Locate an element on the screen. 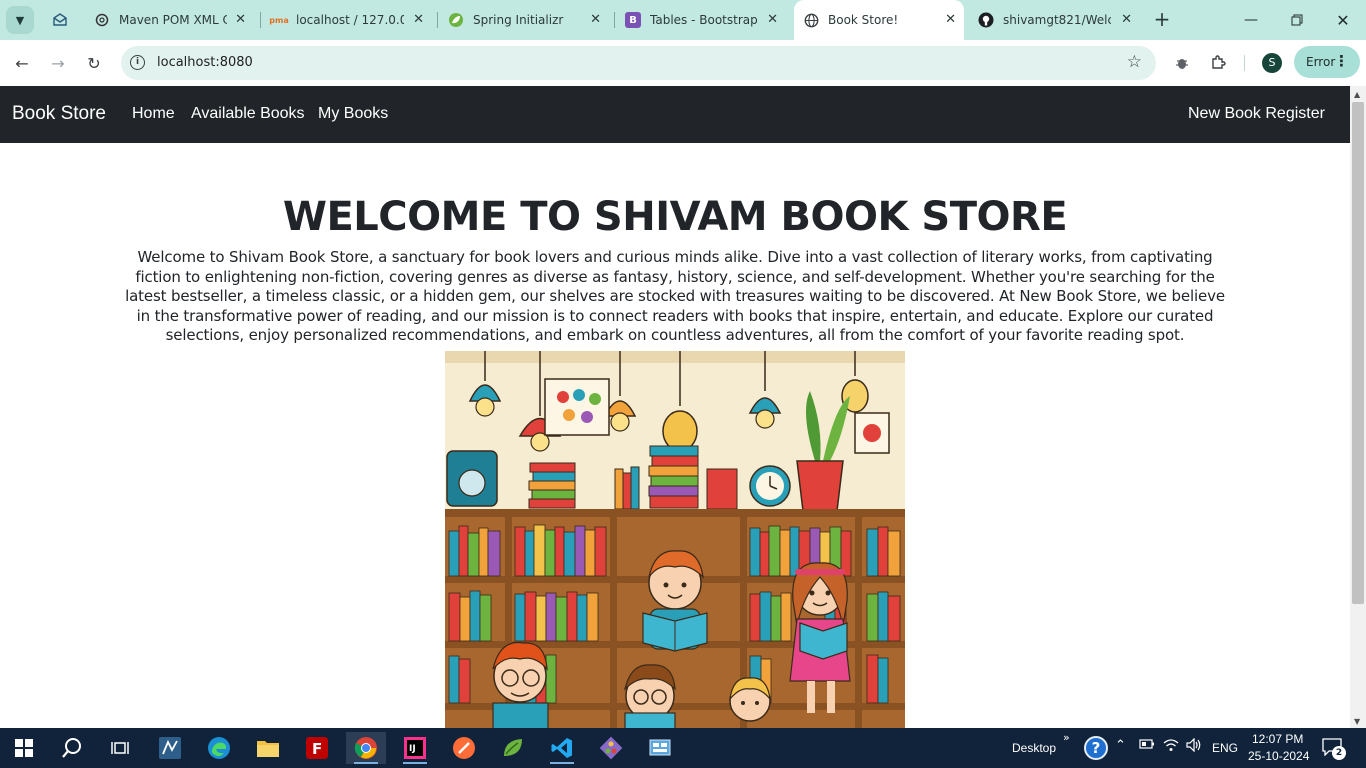 Image resolution: width=1366 pixels, height=768 pixels. bootstrap-icon: B is located at coordinates (633, 20).